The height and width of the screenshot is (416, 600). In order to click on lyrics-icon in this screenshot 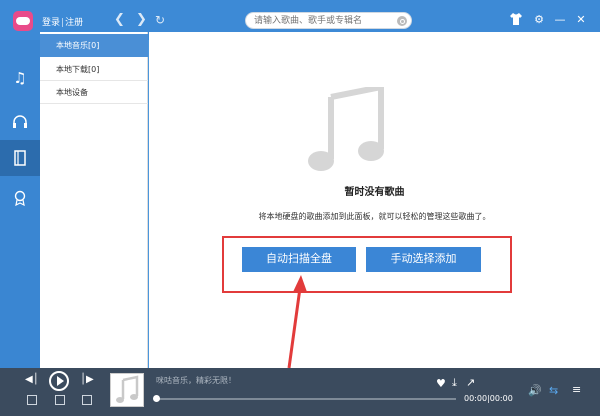, I will do `click(60, 400)`.